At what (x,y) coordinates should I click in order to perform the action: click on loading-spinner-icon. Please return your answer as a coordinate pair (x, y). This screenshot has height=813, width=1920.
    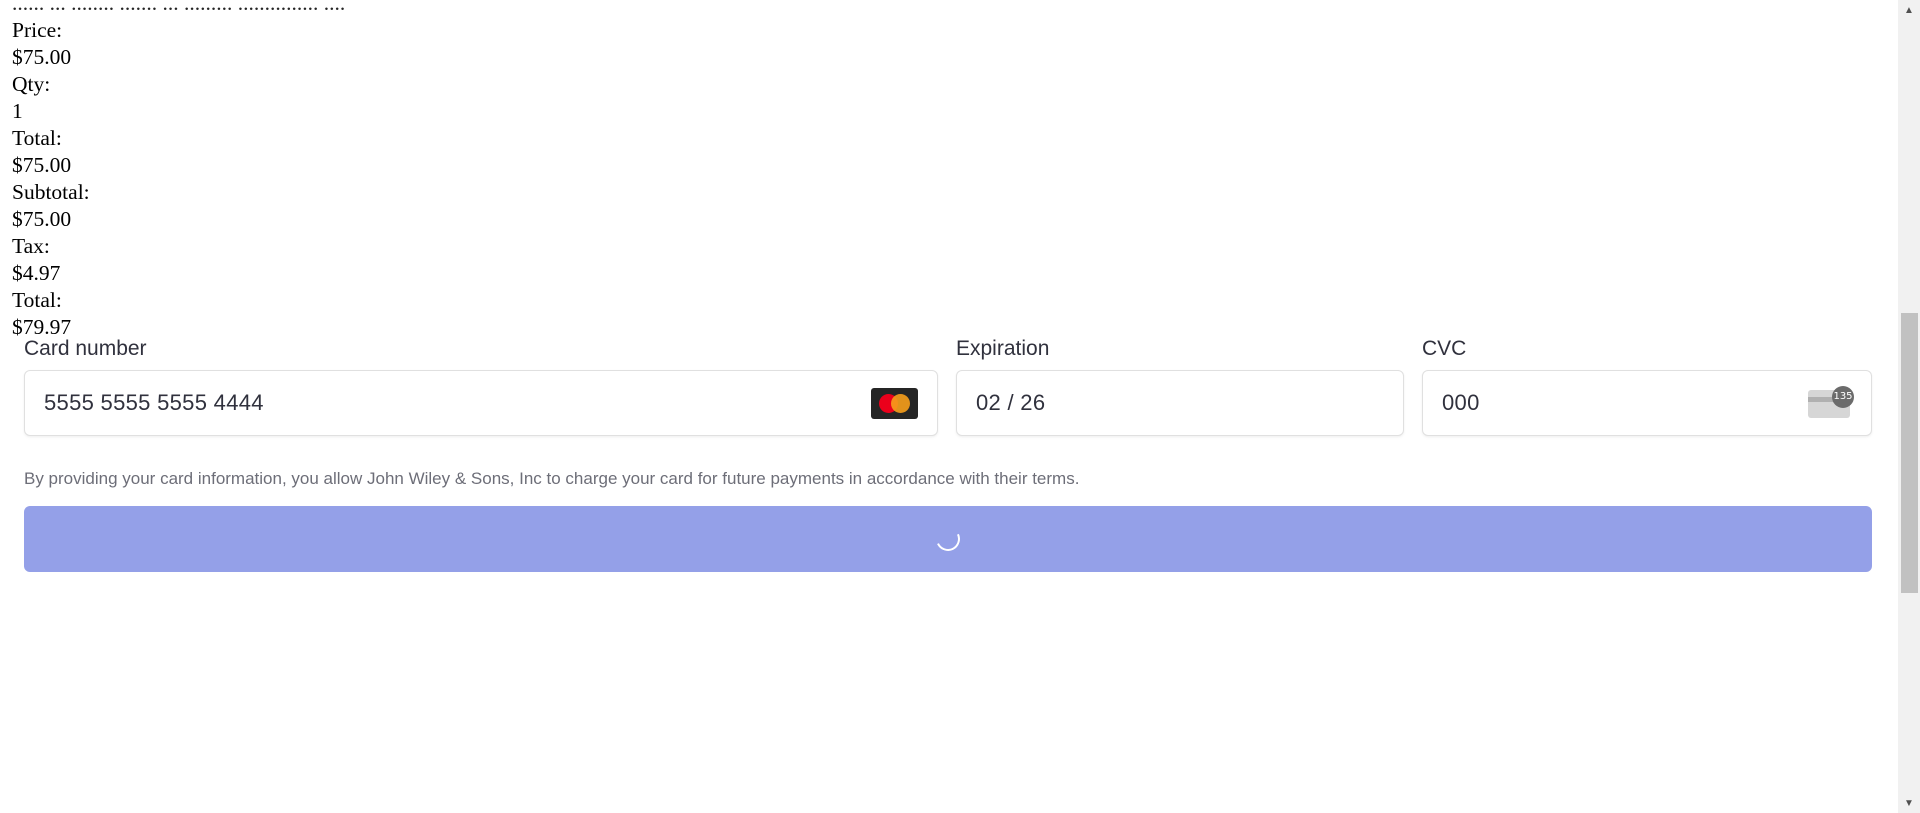
    Looking at the image, I should click on (948, 539).